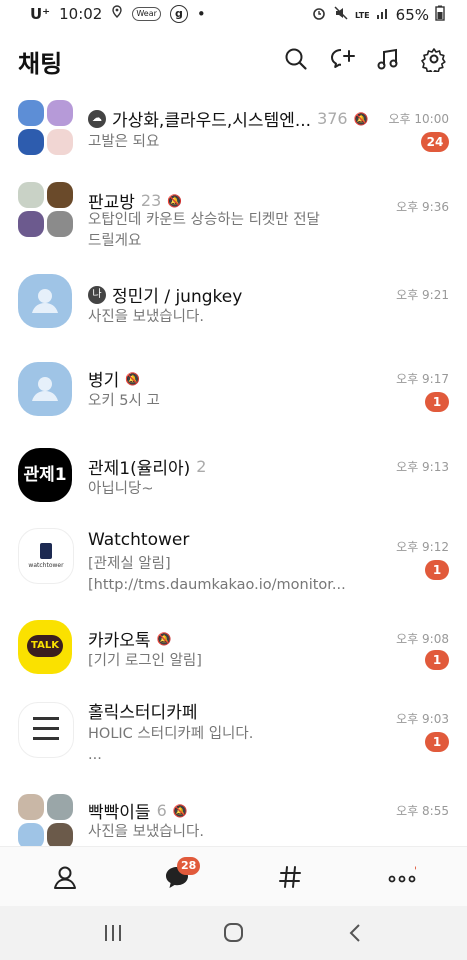 The image size is (467, 960). I want to click on home-icon, so click(234, 933).